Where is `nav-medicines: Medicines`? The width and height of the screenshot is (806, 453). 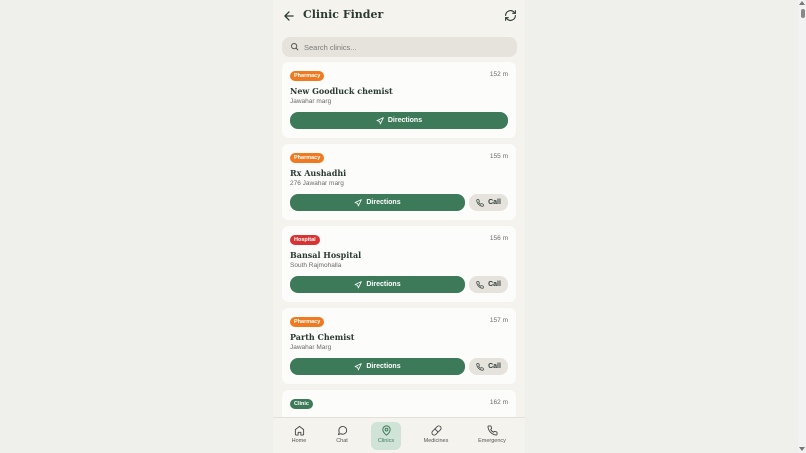
nav-medicines: Medicines is located at coordinates (436, 436).